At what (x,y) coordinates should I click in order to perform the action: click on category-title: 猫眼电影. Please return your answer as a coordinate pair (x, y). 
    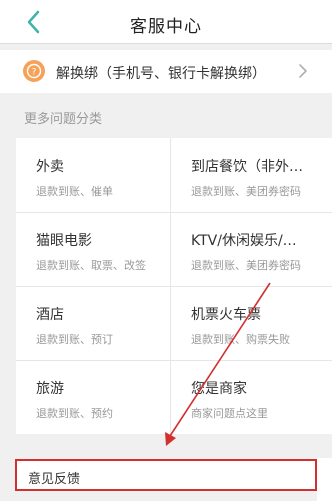
    Looking at the image, I should click on (64, 241).